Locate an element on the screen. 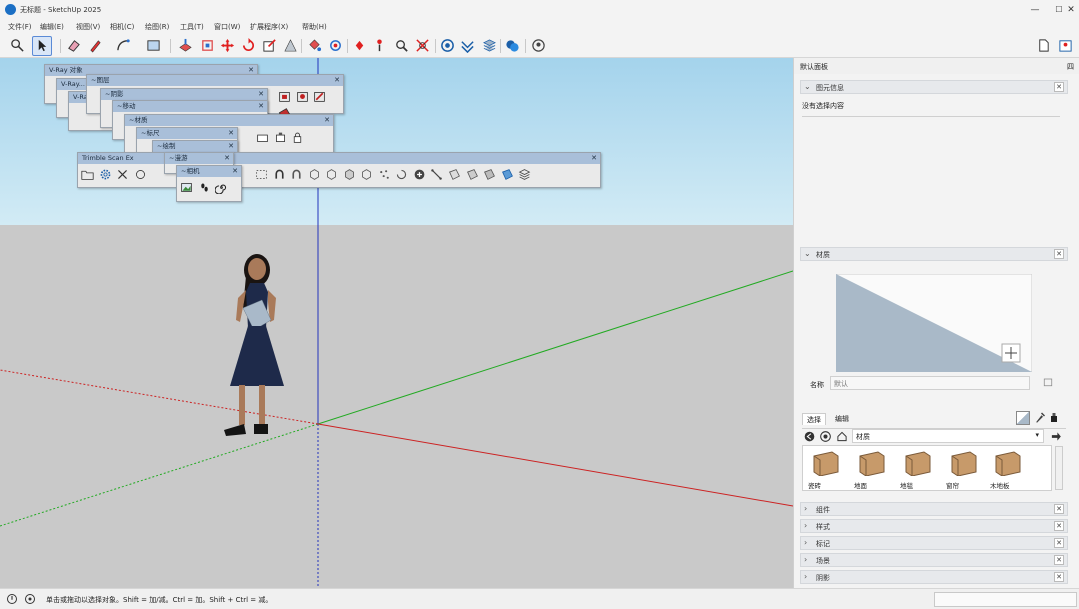 The height and width of the screenshot is (609, 1079). walk-icon is located at coordinates (379, 45).